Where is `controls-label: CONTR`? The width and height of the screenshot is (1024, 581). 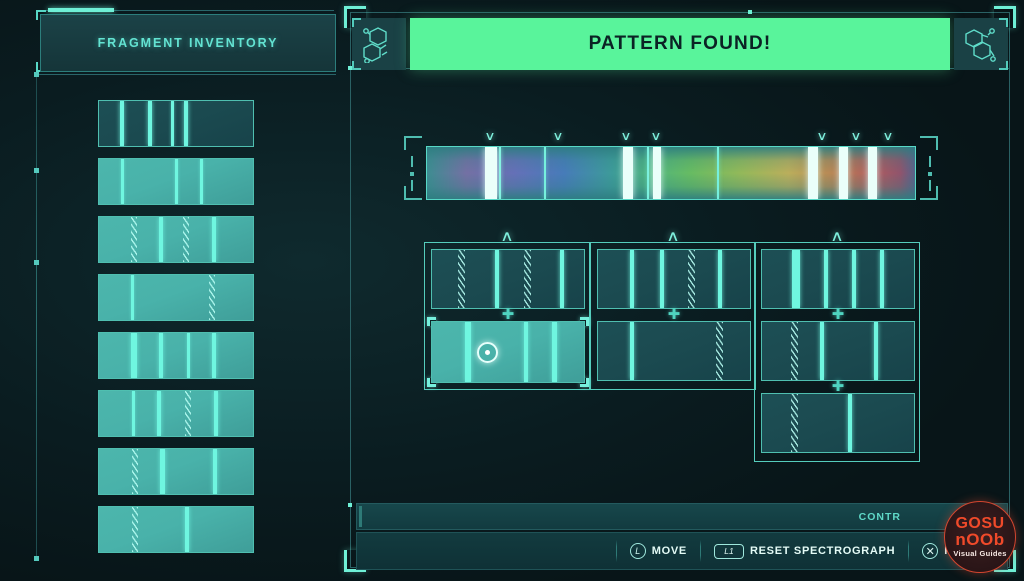
controls-label: CONTR is located at coordinates (879, 516).